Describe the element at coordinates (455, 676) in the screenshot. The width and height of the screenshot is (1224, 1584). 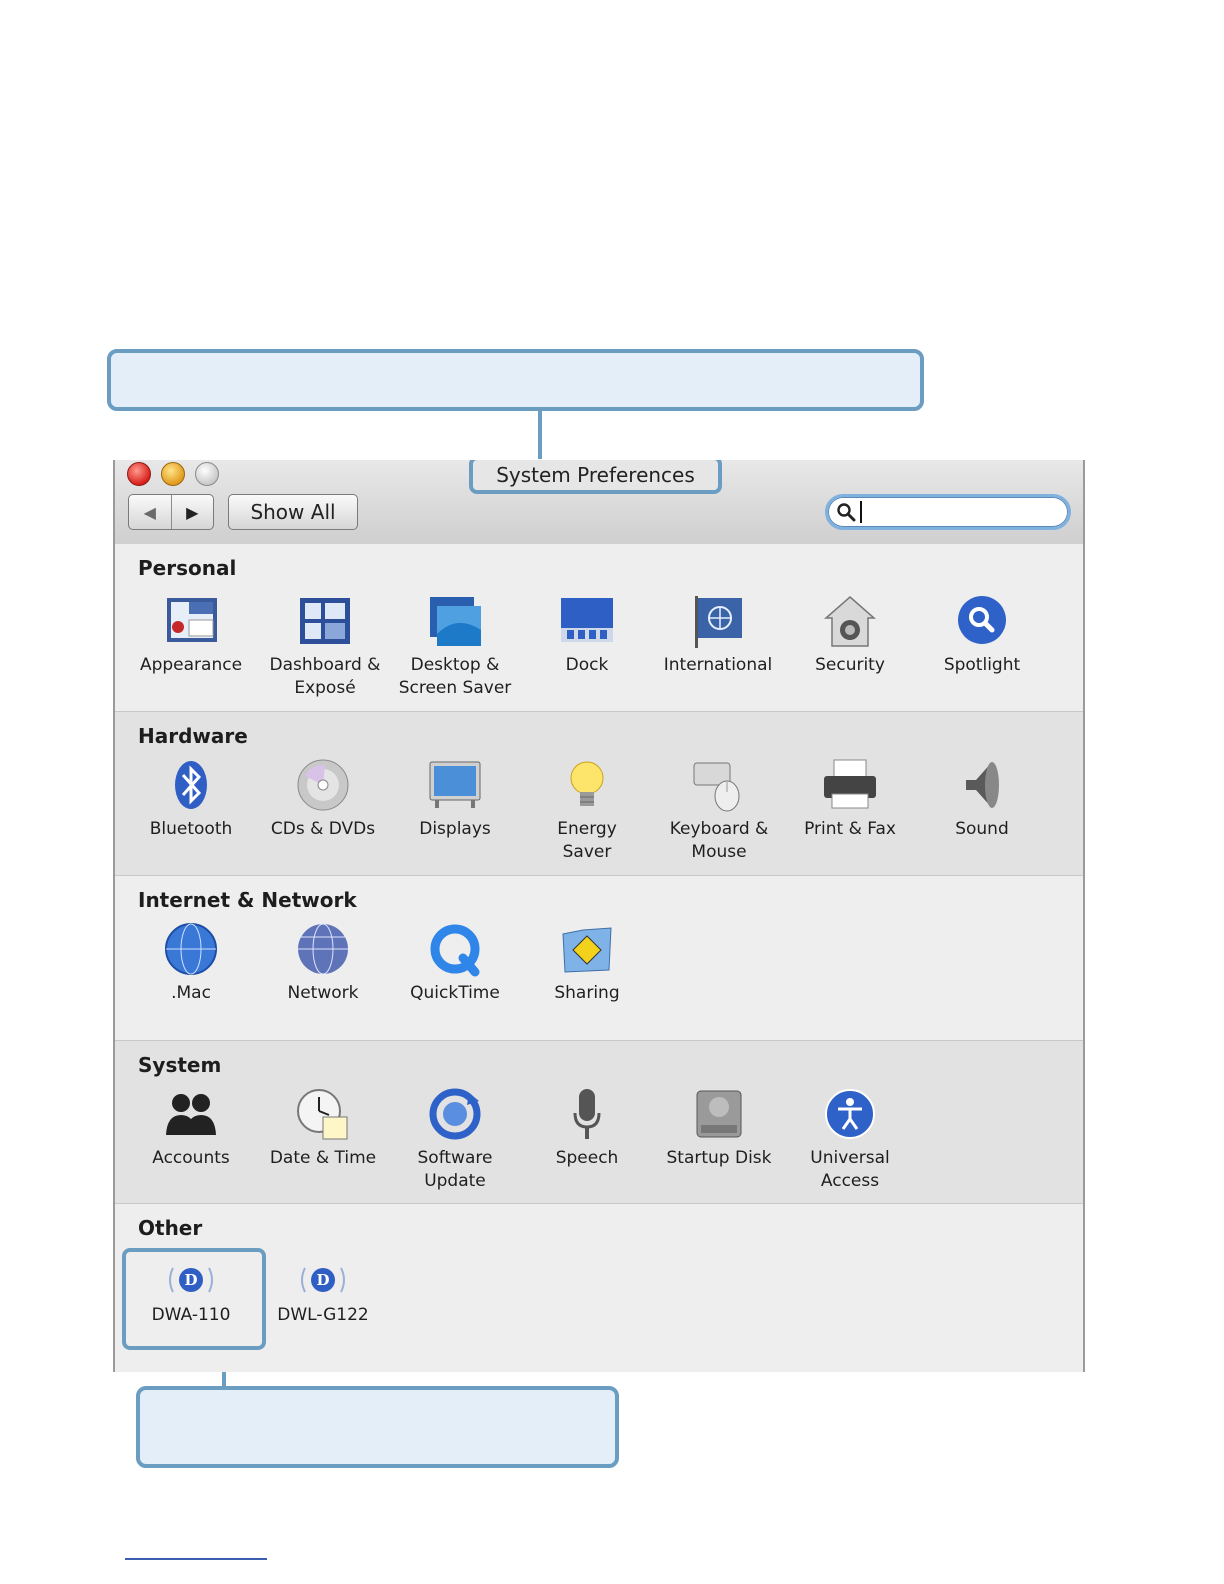
I see `pane-label: Desktop & Screen Saver` at that location.